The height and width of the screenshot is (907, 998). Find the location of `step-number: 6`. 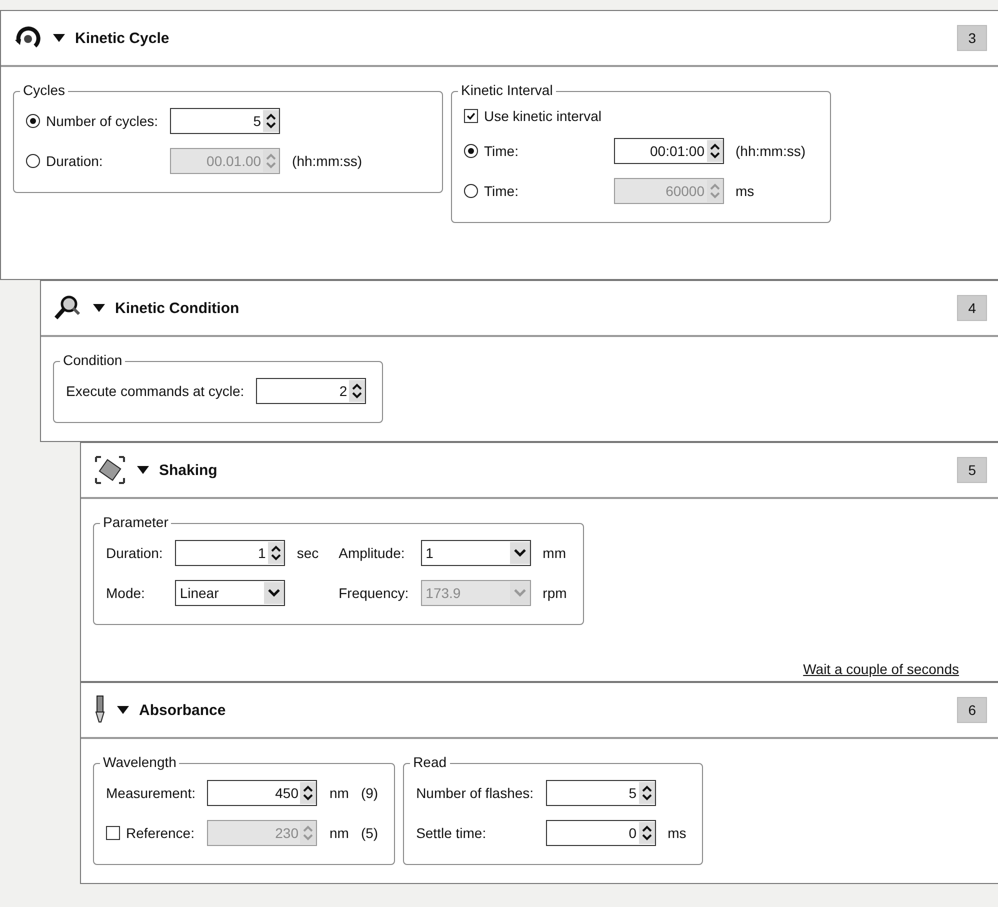

step-number: 6 is located at coordinates (972, 710).